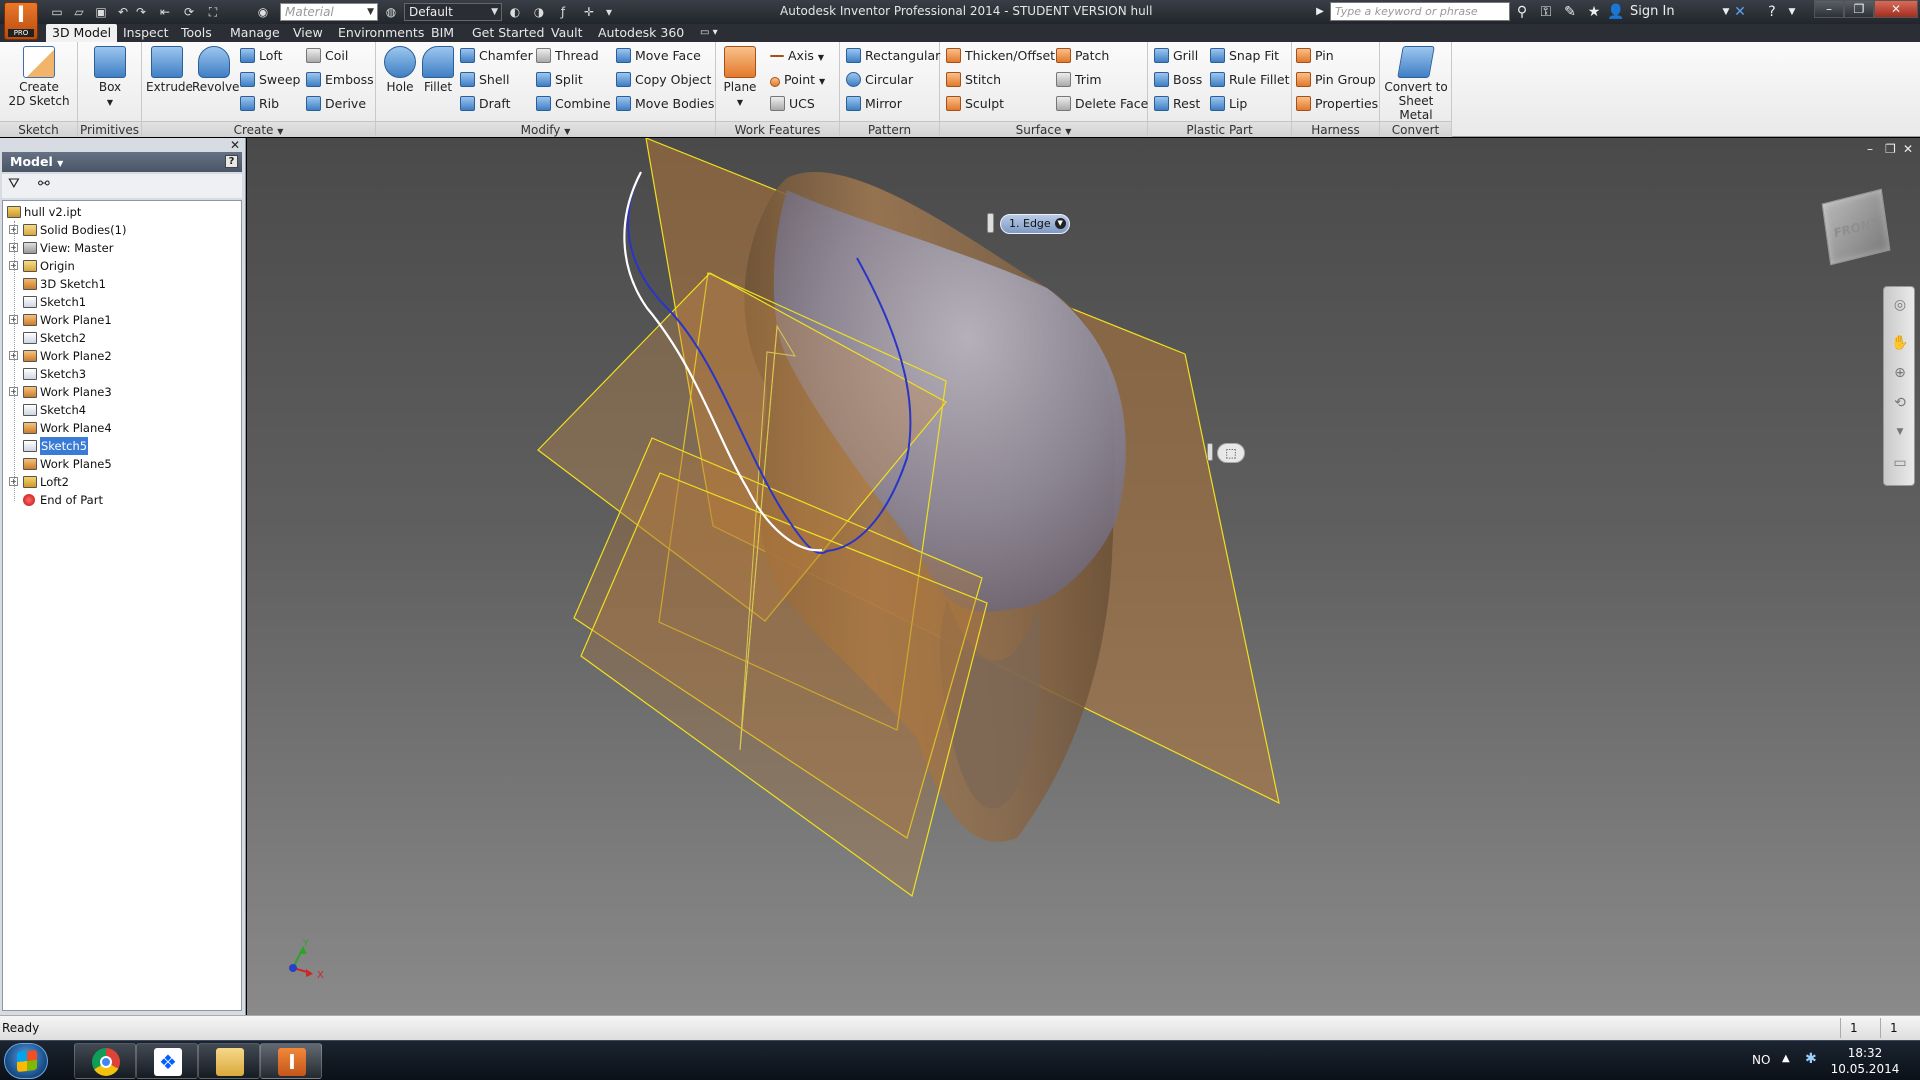  Describe the element at coordinates (567, 56) in the screenshot. I see `thread-button: Thread` at that location.